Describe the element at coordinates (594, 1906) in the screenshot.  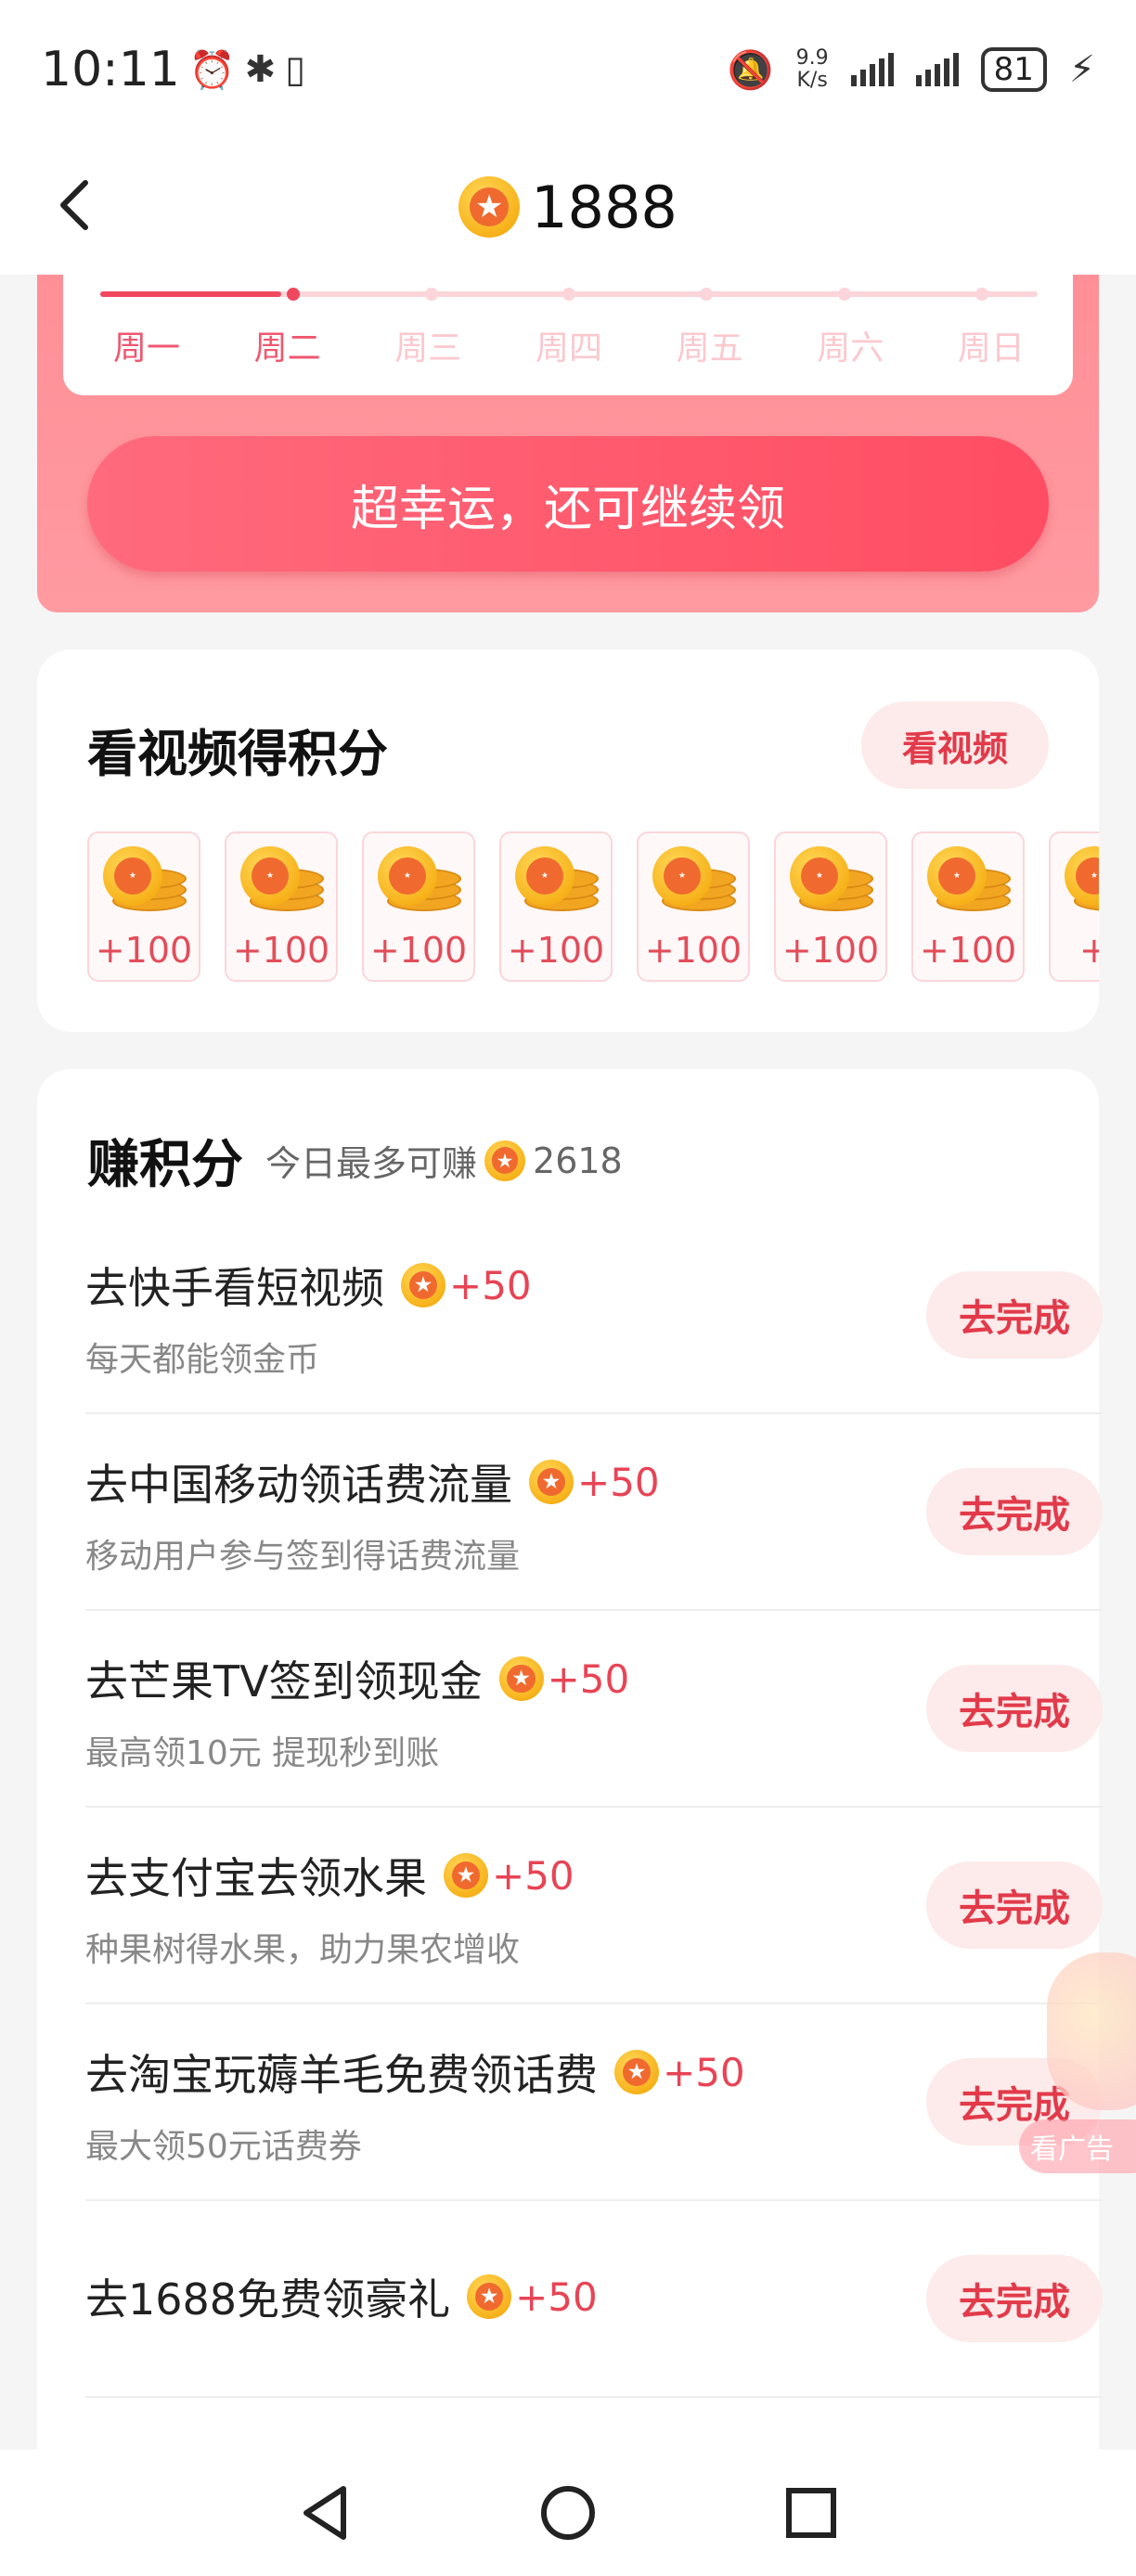
I see `task-row: 去支付宝去领水果 +50 种果树得水果，助力果农增收 去完成` at that location.